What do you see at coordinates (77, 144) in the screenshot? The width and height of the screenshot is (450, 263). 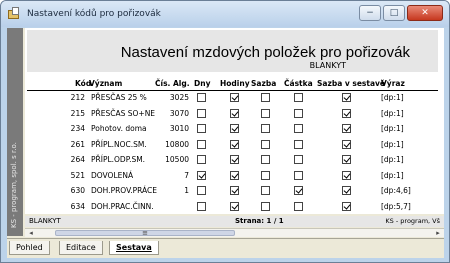 I see `cell-kod: 261` at bounding box center [77, 144].